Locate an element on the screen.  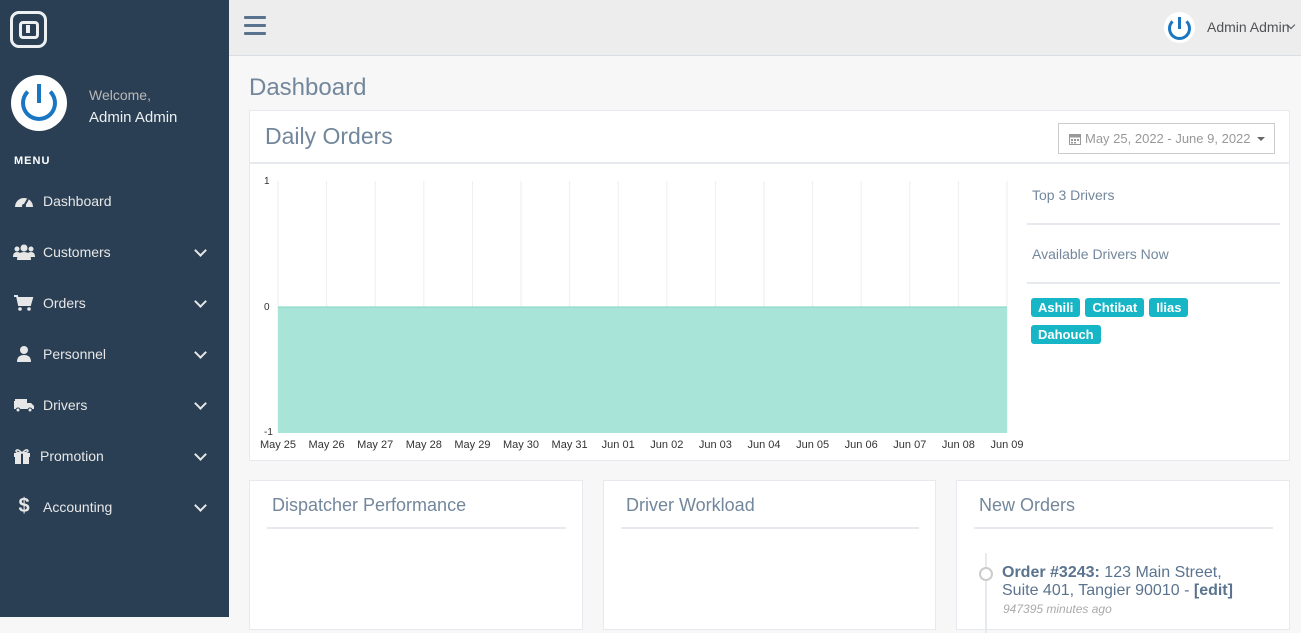
x-tick-label: May 26 is located at coordinates (327, 445).